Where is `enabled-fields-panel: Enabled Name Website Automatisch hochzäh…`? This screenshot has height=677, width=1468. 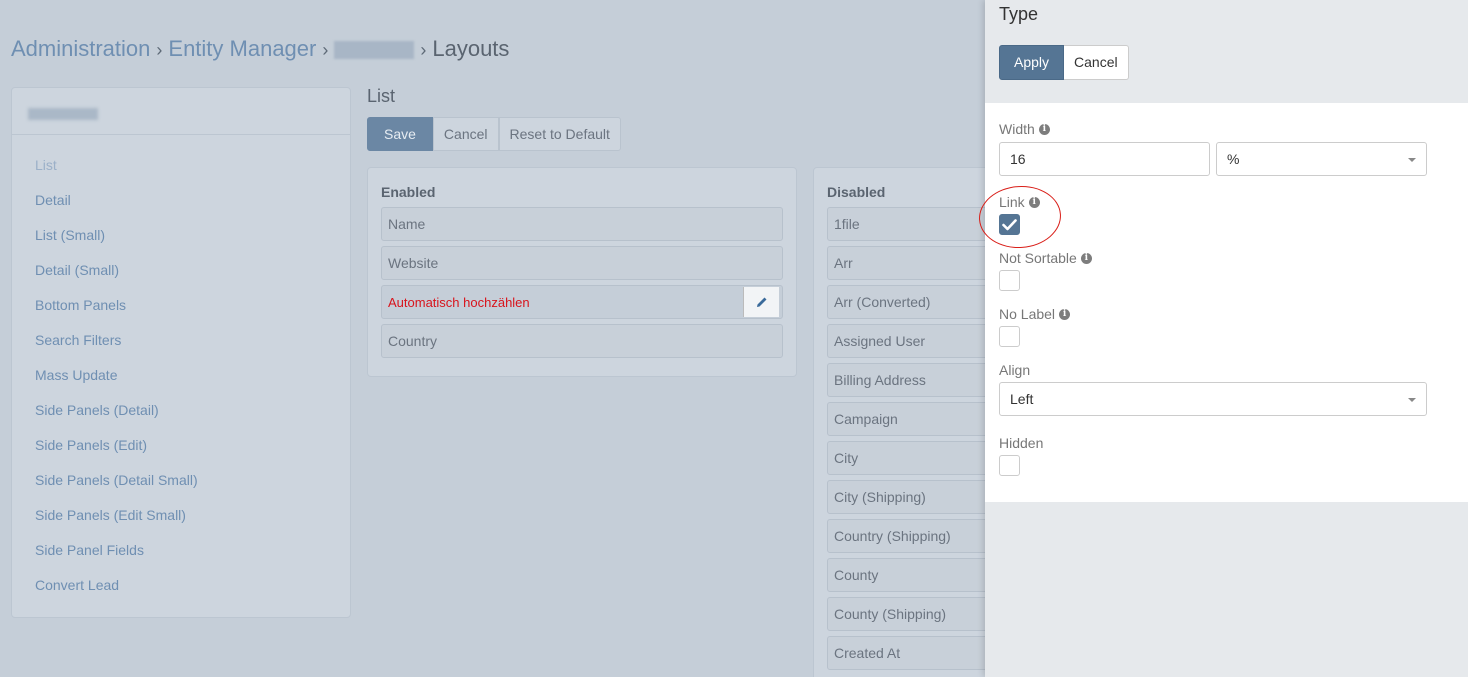
enabled-fields-panel: Enabled Name Website Automatisch hochzäh… is located at coordinates (582, 272).